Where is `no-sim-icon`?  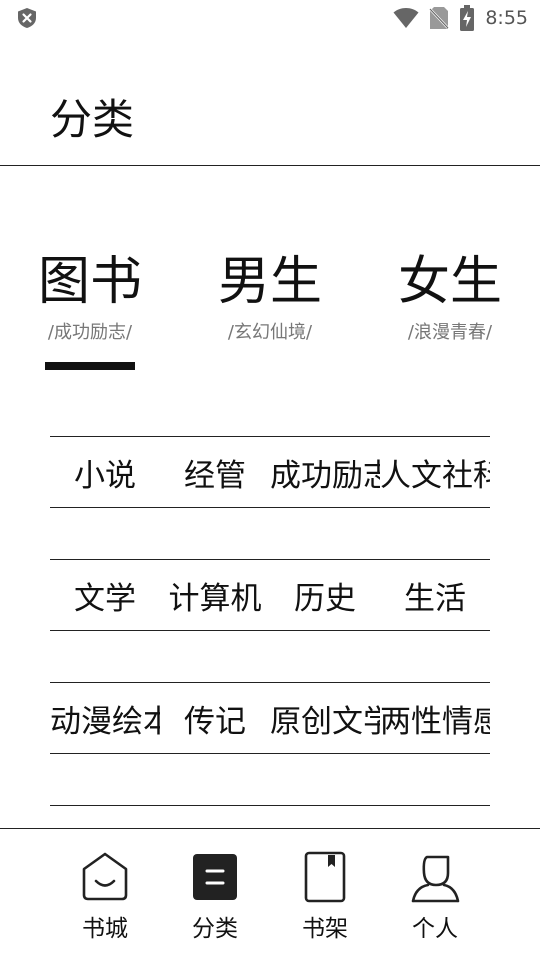
no-sim-icon is located at coordinates (439, 18).